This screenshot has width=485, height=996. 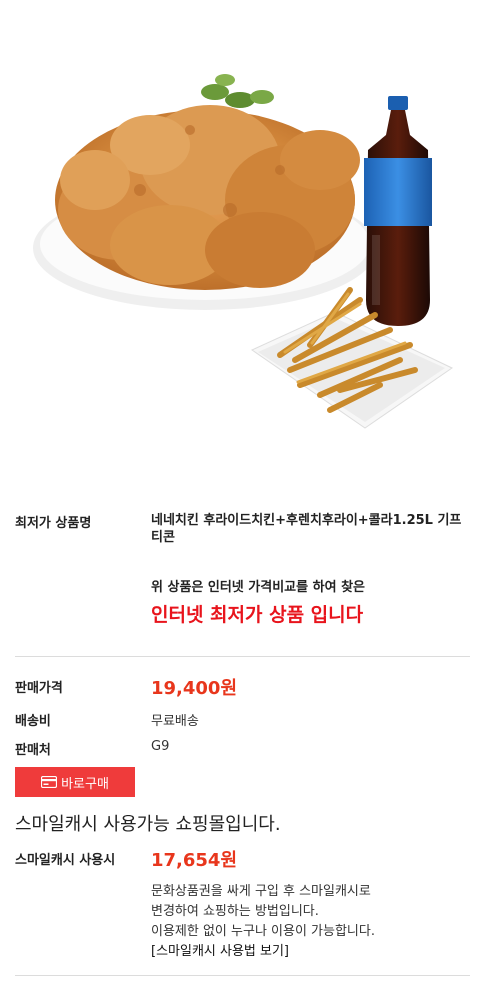 I want to click on card-icon, so click(x=49, y=782).